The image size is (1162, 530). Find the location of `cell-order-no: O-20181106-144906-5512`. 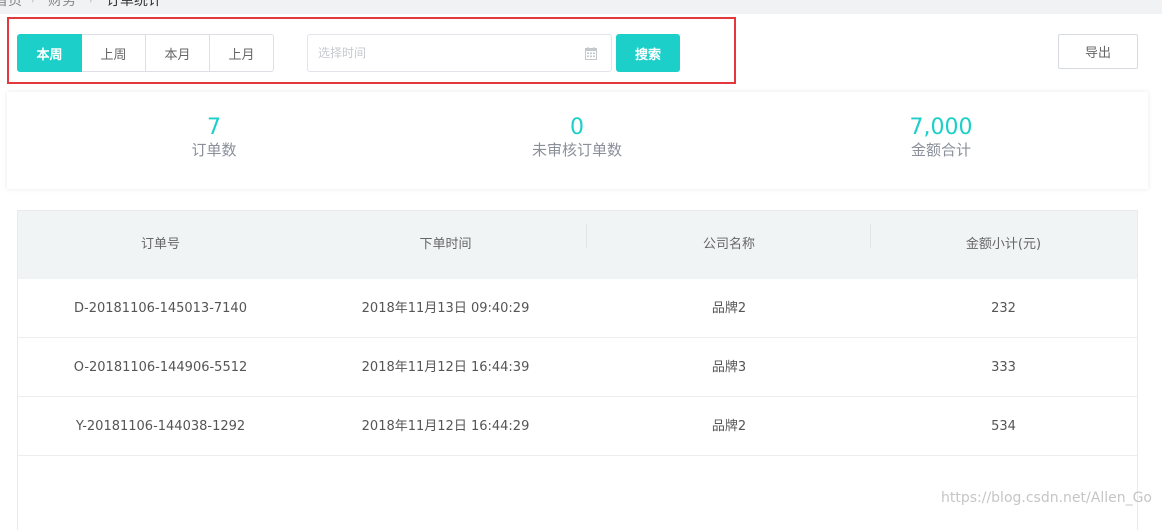

cell-order-no: O-20181106-144906-5512 is located at coordinates (160, 367).